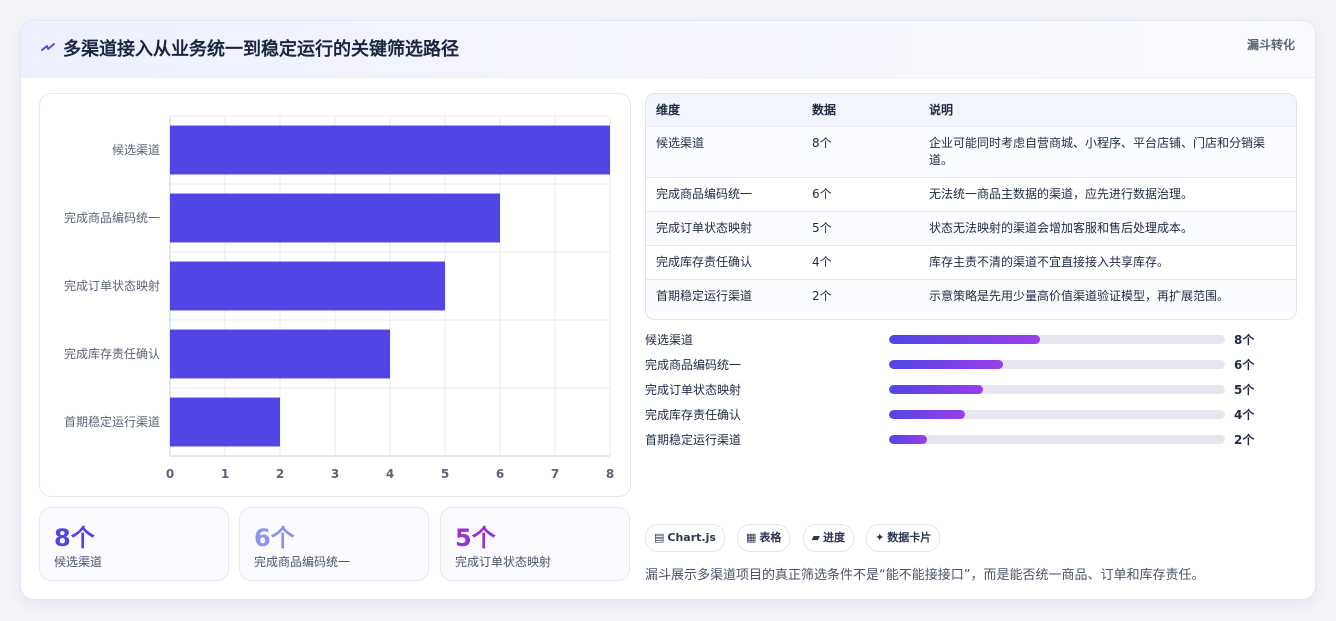  I want to click on column-header-dimension: 维度, so click(668, 110).